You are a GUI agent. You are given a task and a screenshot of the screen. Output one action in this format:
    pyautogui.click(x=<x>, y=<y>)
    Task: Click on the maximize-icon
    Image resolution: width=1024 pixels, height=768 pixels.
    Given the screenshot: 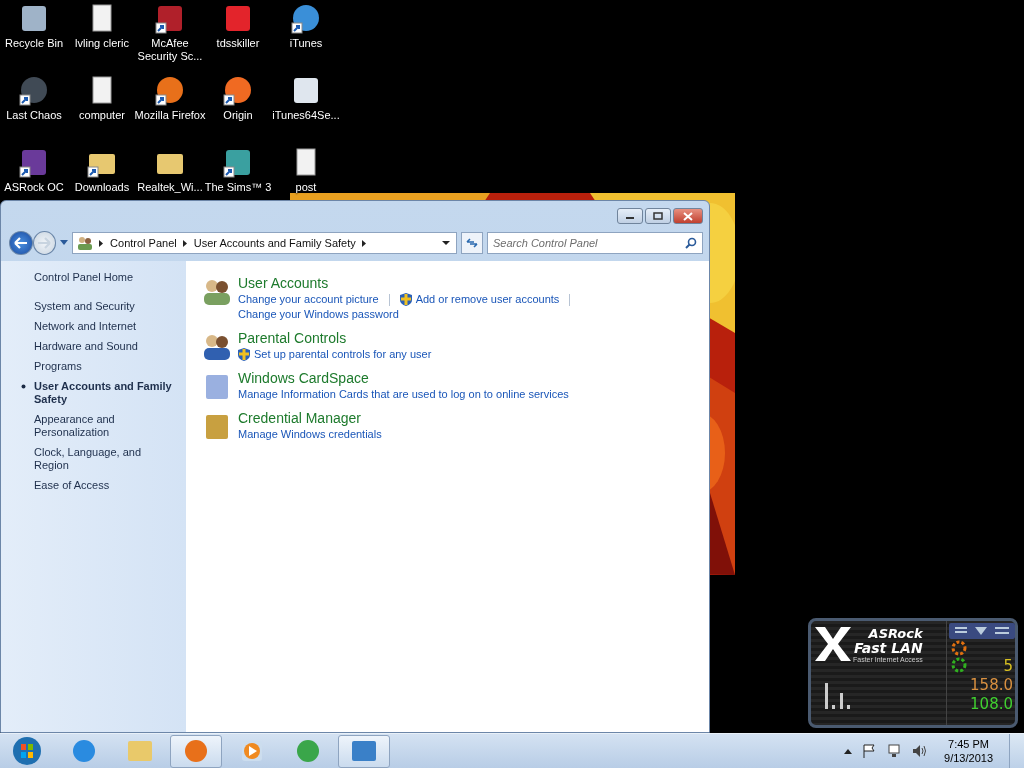 What is the action you would take?
    pyautogui.click(x=658, y=216)
    